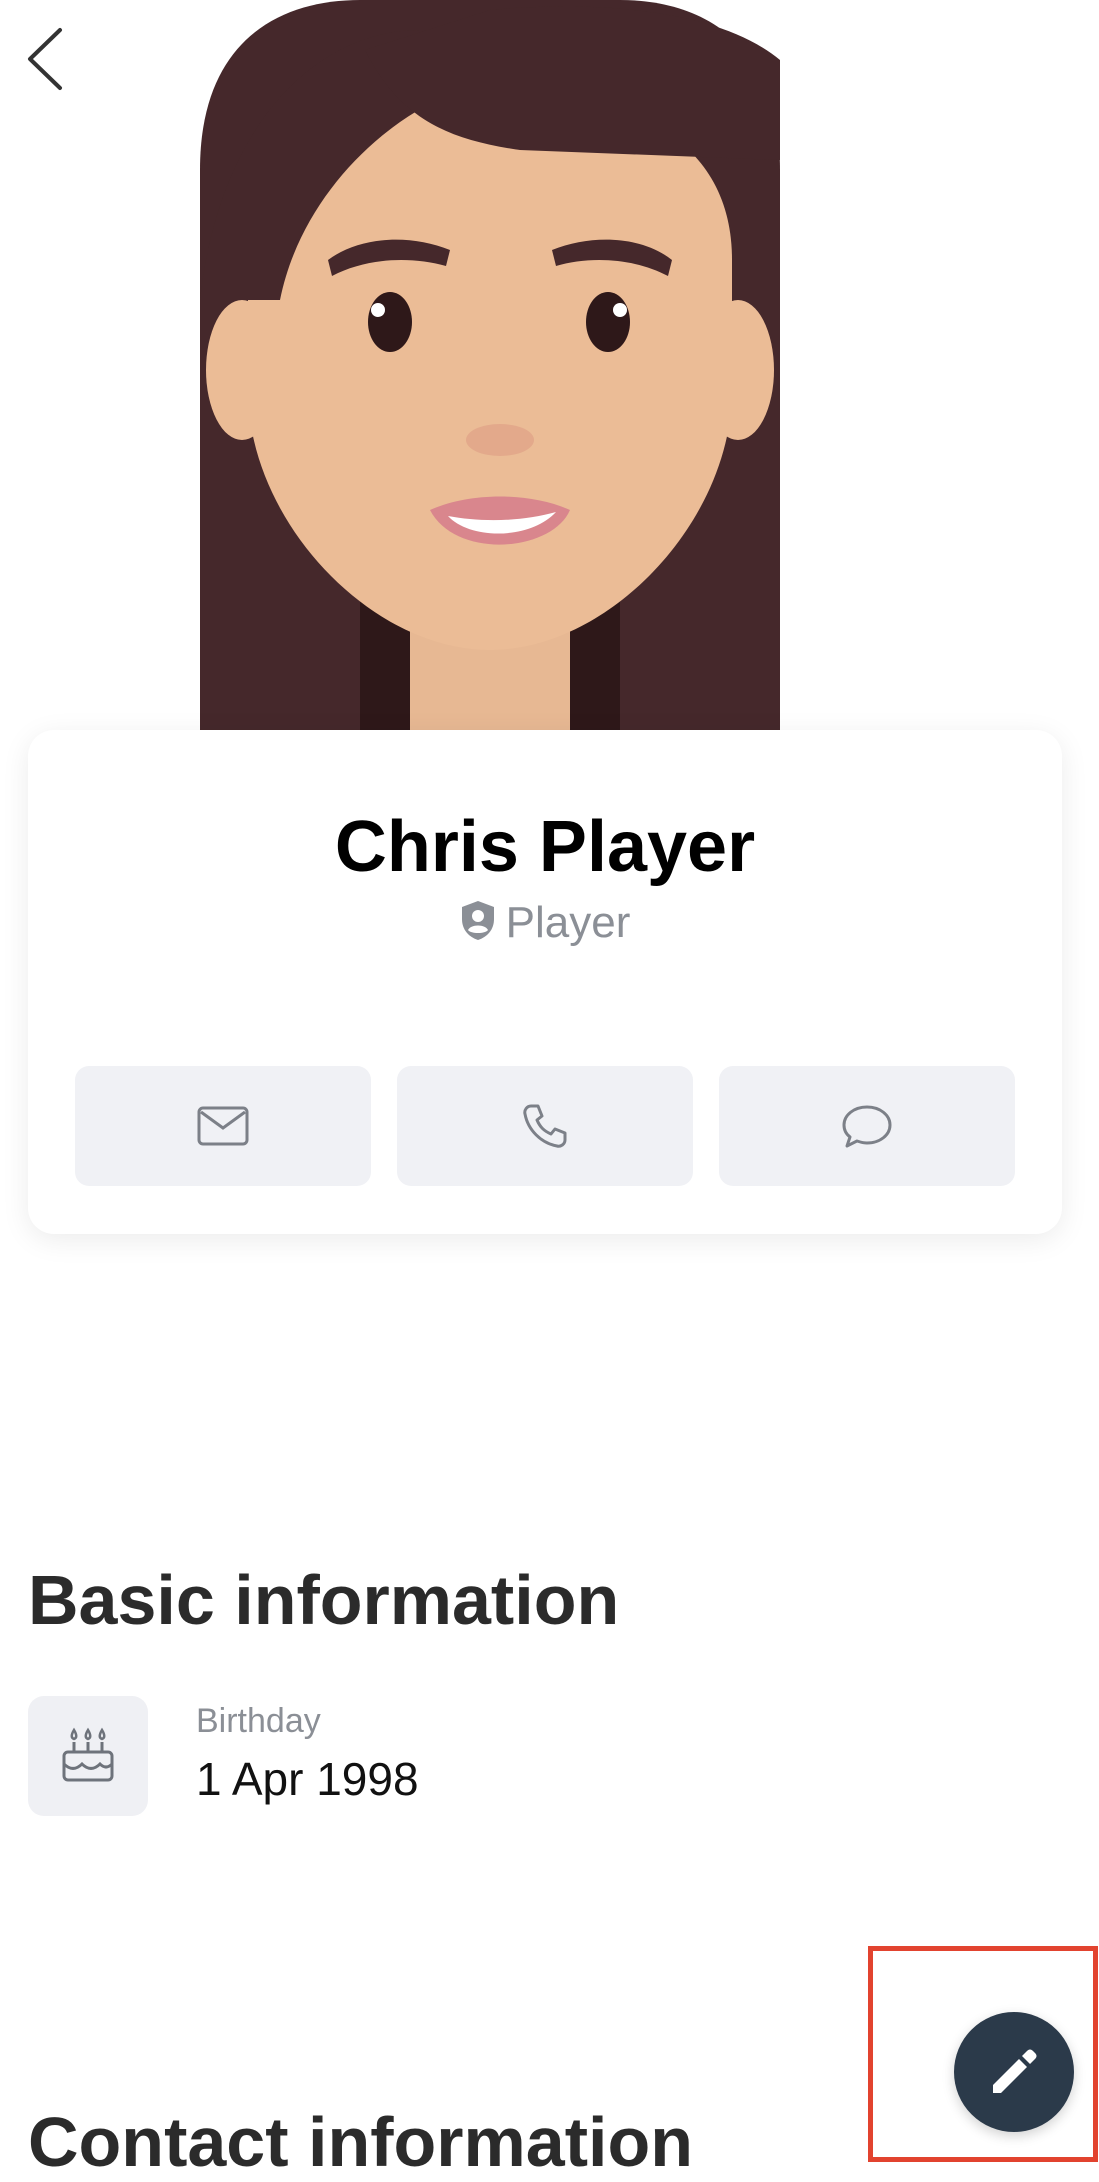 The height and width of the screenshot is (2182, 1099). Describe the element at coordinates (258, 1721) in the screenshot. I see `birthday-label: Birthday` at that location.